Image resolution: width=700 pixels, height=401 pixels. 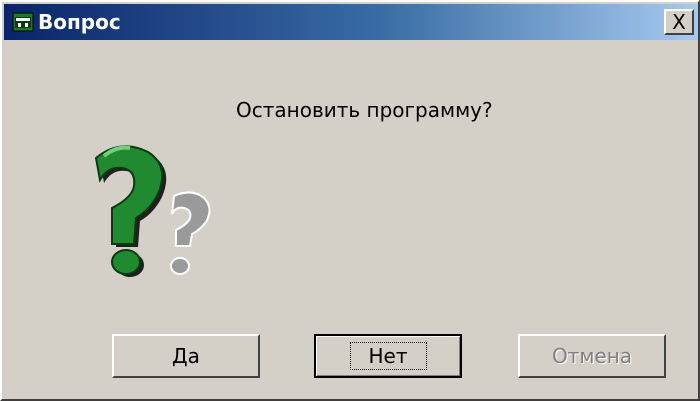 I want to click on app-window-icon, so click(x=23, y=22).